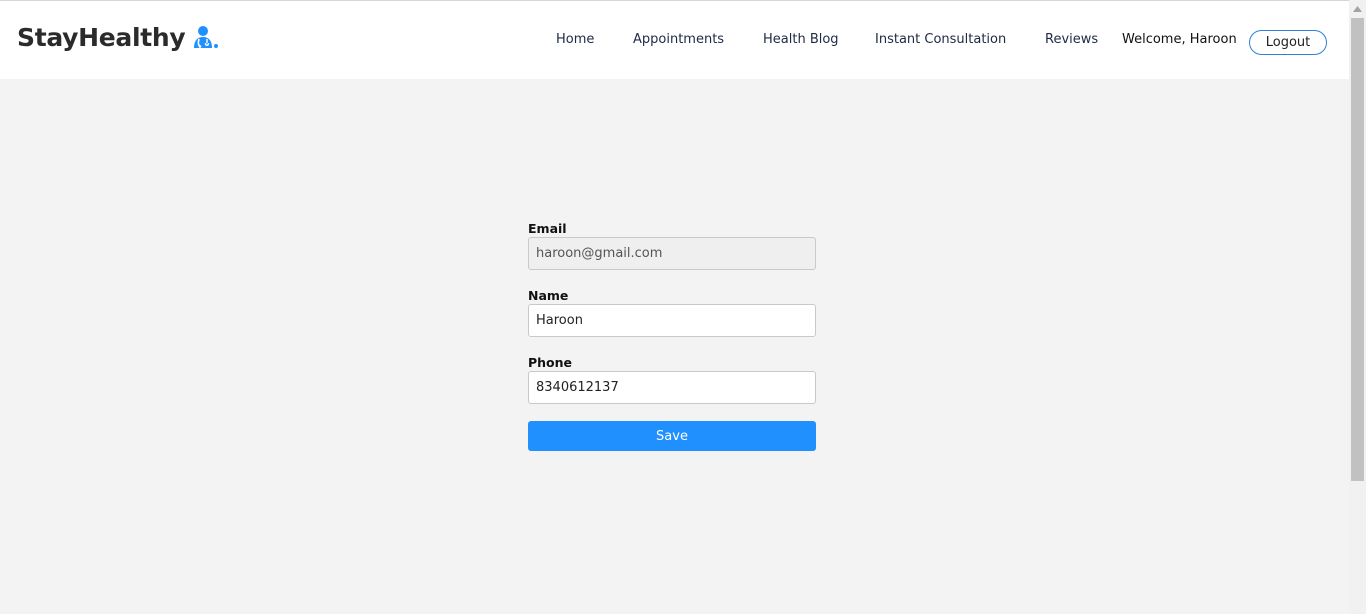 The image size is (1366, 614). What do you see at coordinates (801, 39) in the screenshot?
I see `nav-health-blog: Health Blog` at bounding box center [801, 39].